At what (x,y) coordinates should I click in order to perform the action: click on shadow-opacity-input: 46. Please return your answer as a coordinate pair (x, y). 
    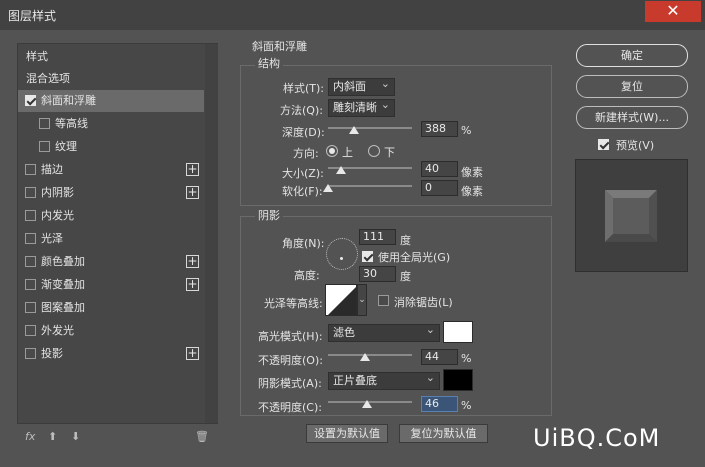
    Looking at the image, I should click on (439, 404).